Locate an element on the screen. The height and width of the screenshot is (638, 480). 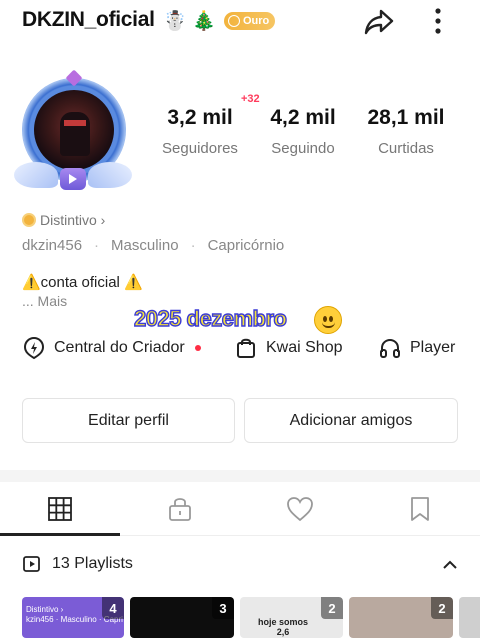
bio-more-link: ... Mais is located at coordinates (44, 301).